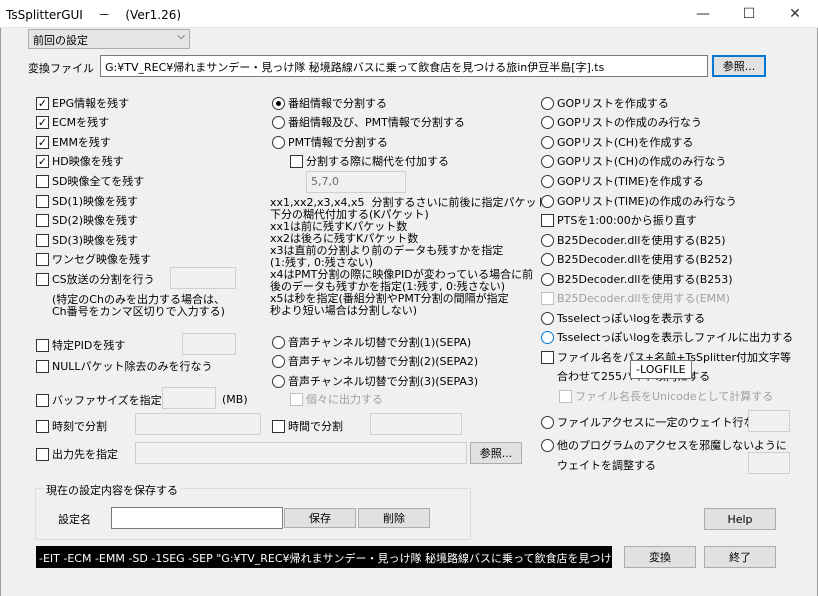  I want to click on hd-checkbox: ✓ HD映像を残す, so click(80, 161).